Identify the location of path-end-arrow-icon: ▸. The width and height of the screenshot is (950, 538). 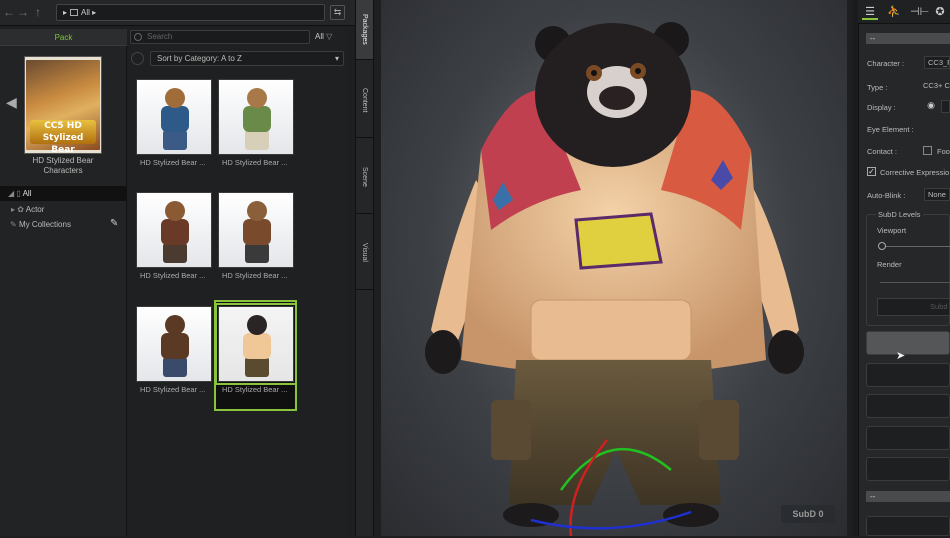
(94, 12).